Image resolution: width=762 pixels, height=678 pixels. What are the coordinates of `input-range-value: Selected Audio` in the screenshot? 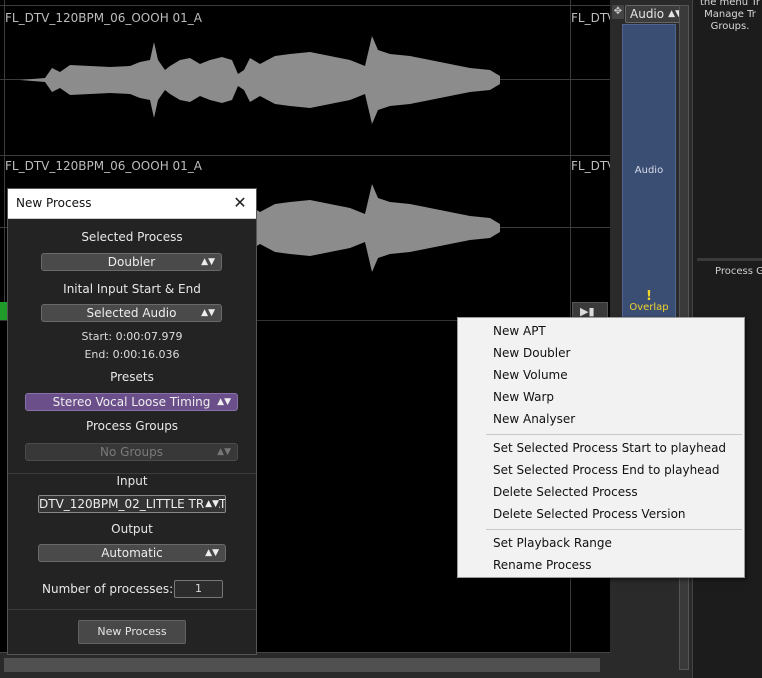 It's located at (131, 313).